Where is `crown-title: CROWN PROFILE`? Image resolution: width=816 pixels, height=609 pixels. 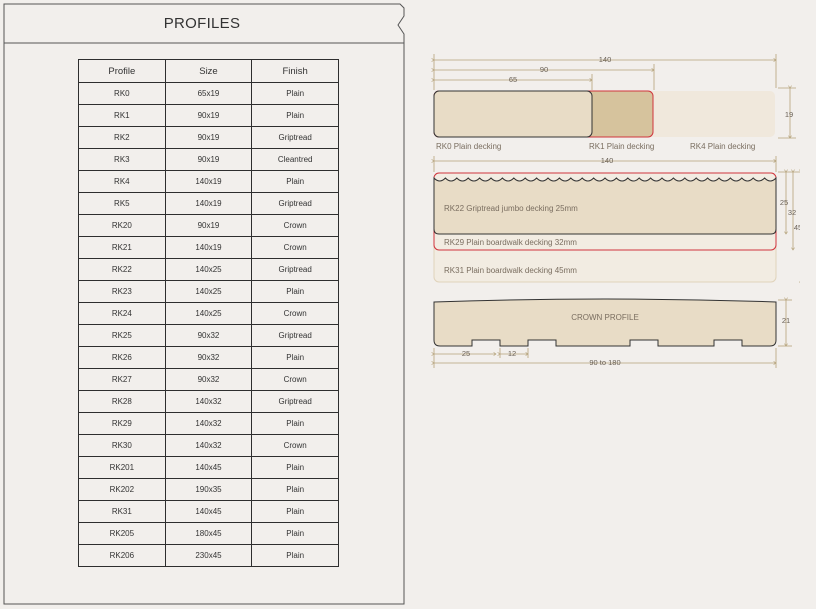 crown-title: CROWN PROFILE is located at coordinates (605, 317).